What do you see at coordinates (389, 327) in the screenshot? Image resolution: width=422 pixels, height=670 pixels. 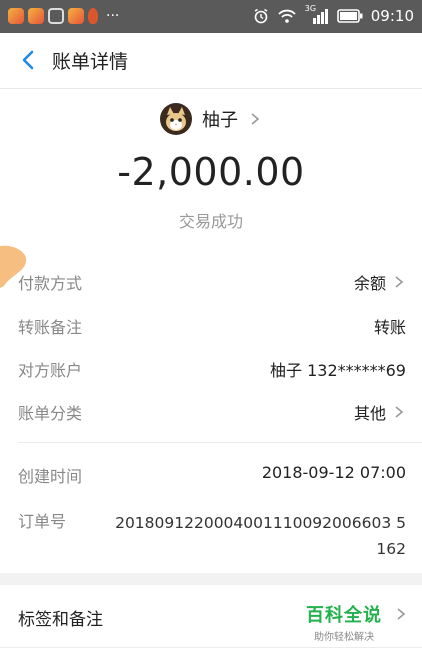 I see `transfer-note-value: 转账` at bounding box center [389, 327].